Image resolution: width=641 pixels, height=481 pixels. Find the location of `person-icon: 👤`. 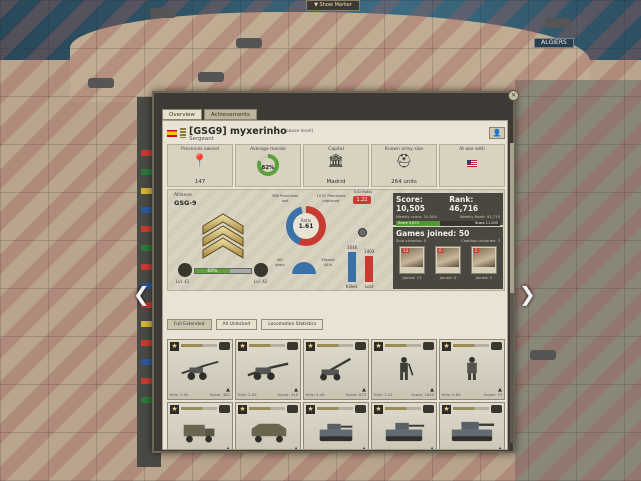

person-icon: 👤 is located at coordinates (497, 133).